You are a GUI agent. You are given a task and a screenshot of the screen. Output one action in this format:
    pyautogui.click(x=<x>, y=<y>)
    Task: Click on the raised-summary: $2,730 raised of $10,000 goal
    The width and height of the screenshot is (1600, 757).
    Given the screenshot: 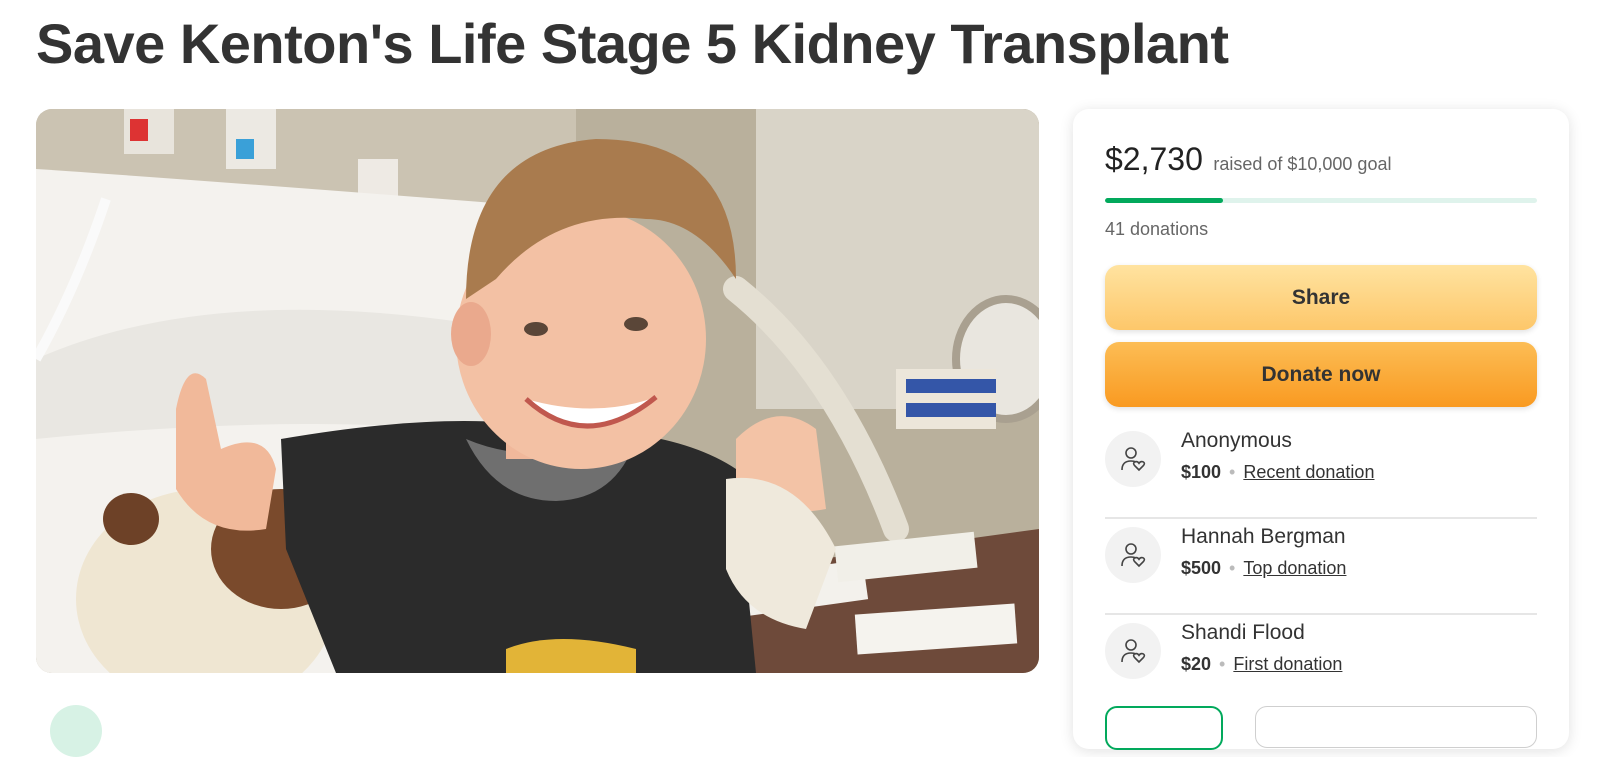 What is the action you would take?
    pyautogui.click(x=1248, y=159)
    